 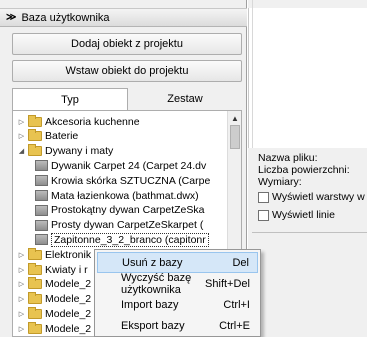 I want to click on expanded-arrow-icon: ◢, so click(x=21, y=151).